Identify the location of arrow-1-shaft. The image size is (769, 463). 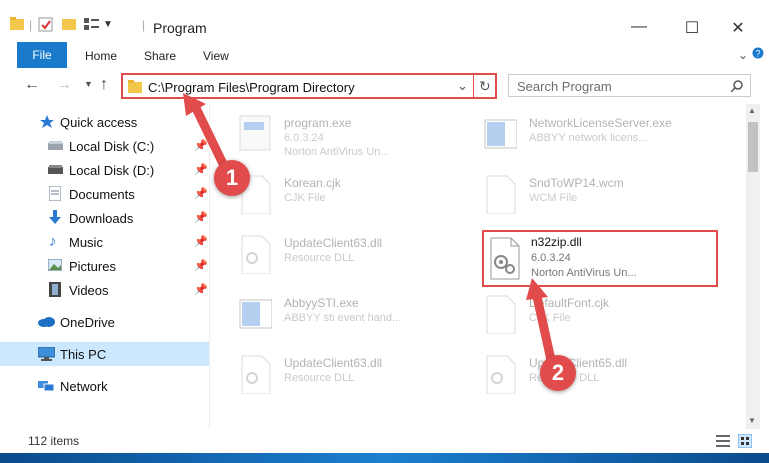
(210, 138).